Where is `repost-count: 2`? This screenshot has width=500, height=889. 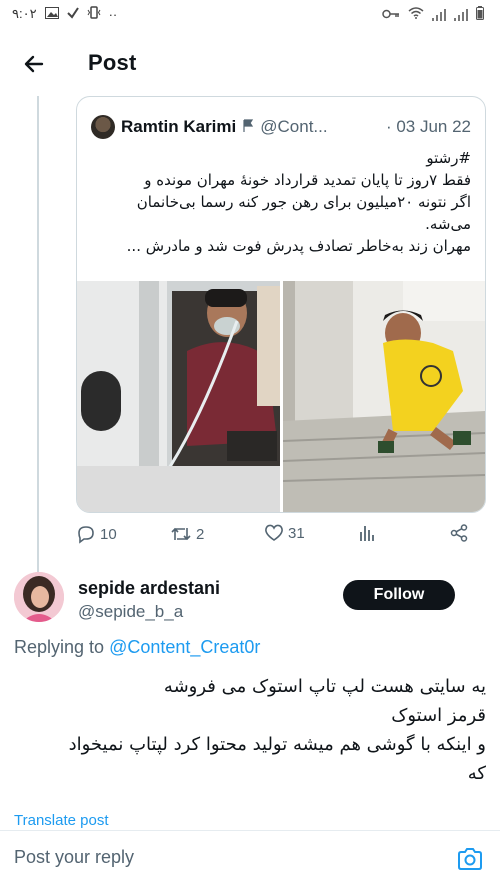 repost-count: 2 is located at coordinates (200, 534).